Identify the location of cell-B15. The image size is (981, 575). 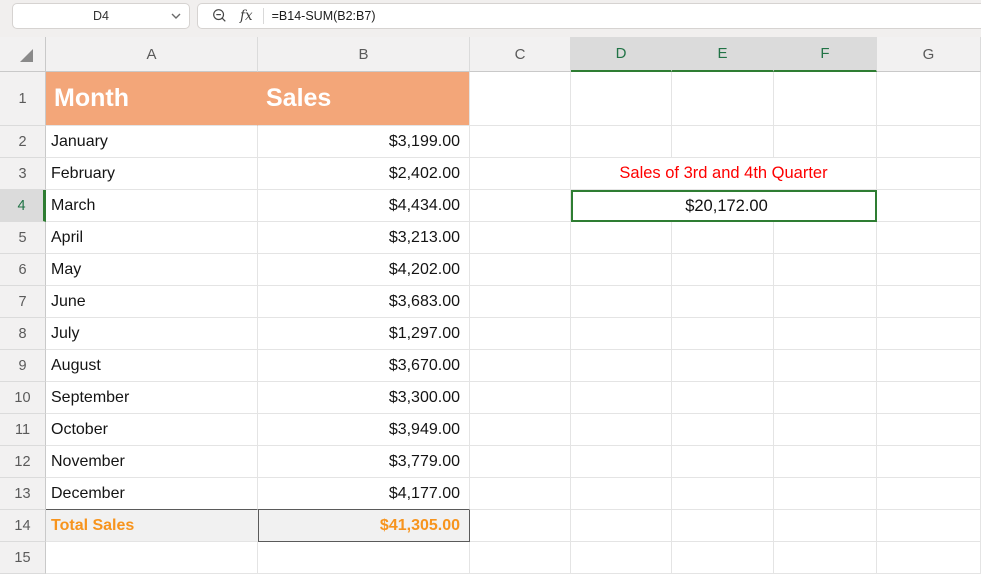
(364, 558).